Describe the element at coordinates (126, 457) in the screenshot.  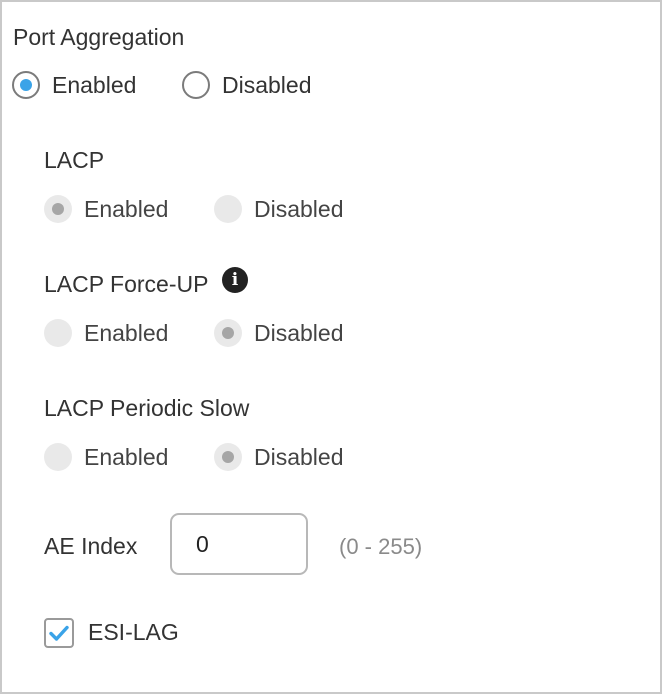
I see `lacp-periodic-slow-enabled-label: Enabled` at that location.